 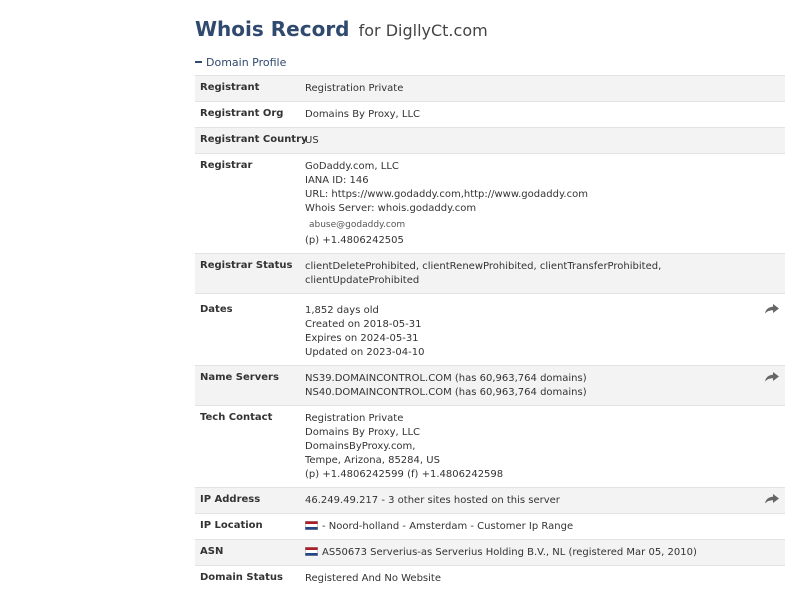 I want to click on tech-contact-line2: Domains By Proxy, LLC, so click(x=363, y=432).